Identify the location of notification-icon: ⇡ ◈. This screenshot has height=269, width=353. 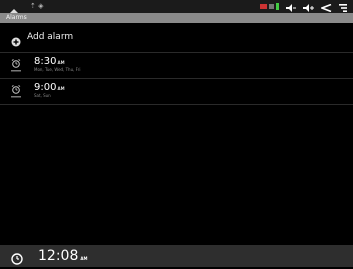
(37, 6).